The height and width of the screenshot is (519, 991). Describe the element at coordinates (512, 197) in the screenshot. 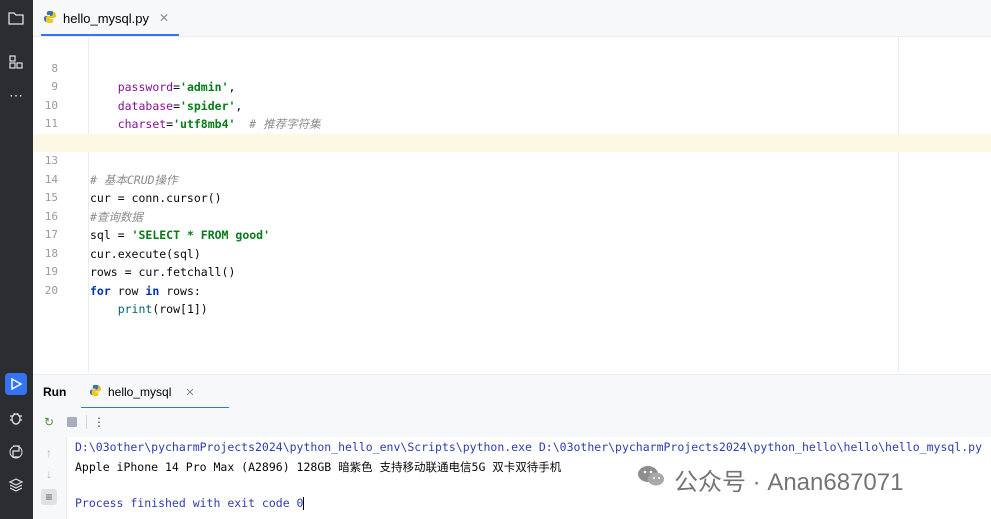

I see `code-line: 15 #查询数据` at that location.